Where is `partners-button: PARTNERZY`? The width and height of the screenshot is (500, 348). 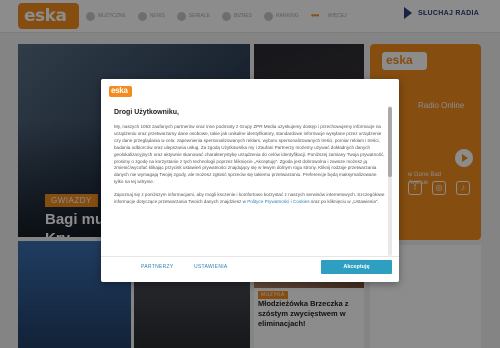 partners-button: PARTNERZY is located at coordinates (157, 267).